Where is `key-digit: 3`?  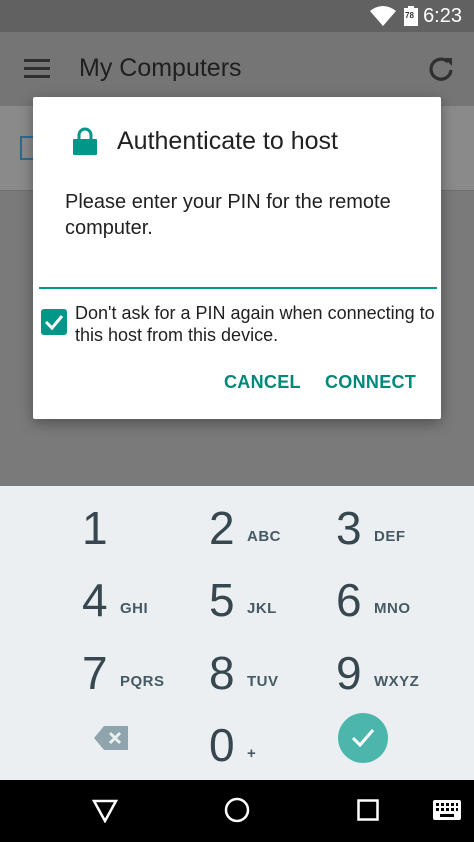 key-digit: 3 is located at coordinates (349, 528).